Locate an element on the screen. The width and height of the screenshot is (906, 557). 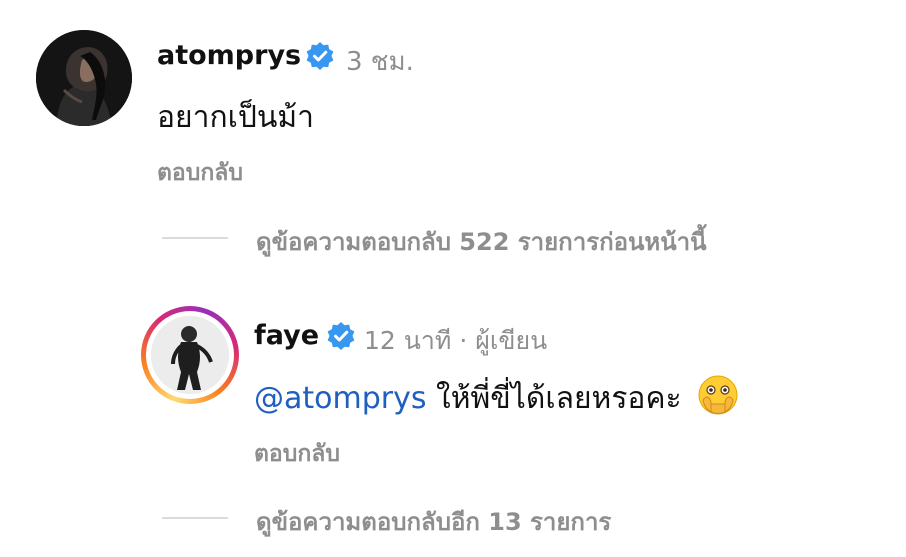
avatar-story-ring is located at coordinates (190, 355).